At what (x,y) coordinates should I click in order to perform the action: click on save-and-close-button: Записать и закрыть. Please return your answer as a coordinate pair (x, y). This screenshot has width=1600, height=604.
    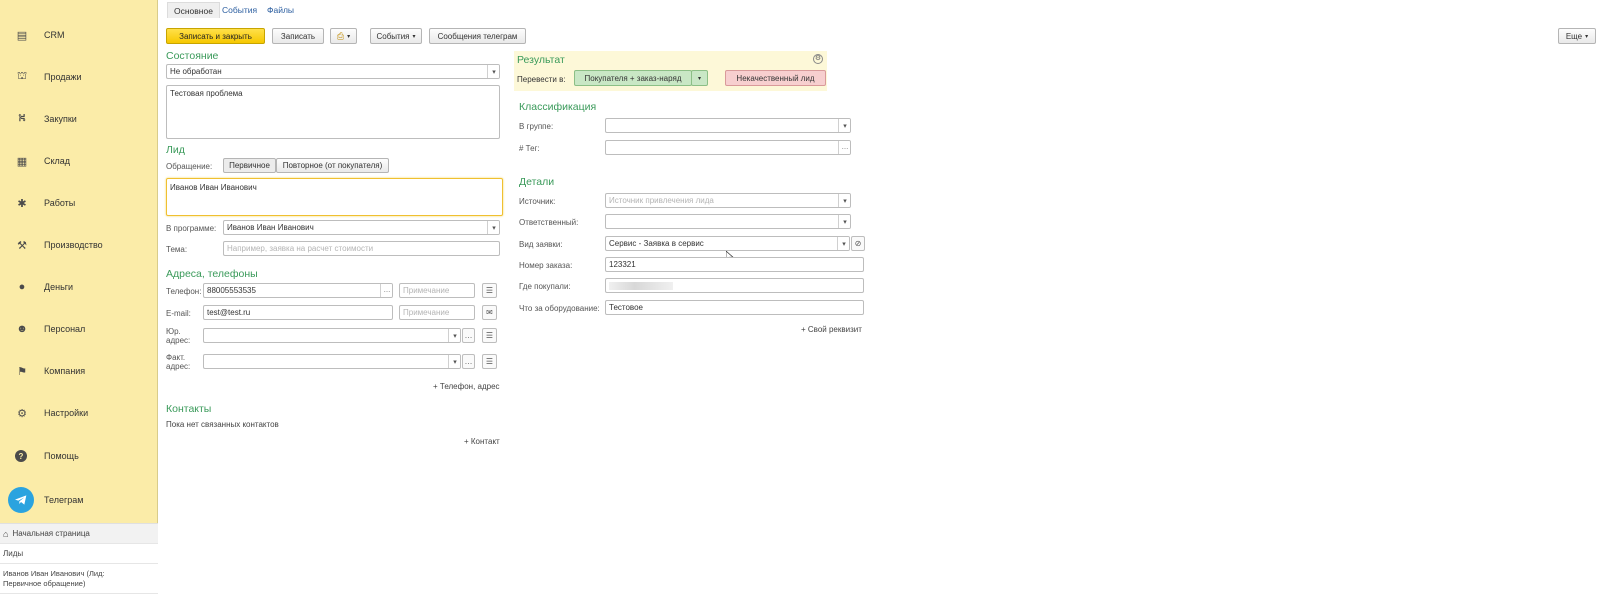
    Looking at the image, I should click on (215, 36).